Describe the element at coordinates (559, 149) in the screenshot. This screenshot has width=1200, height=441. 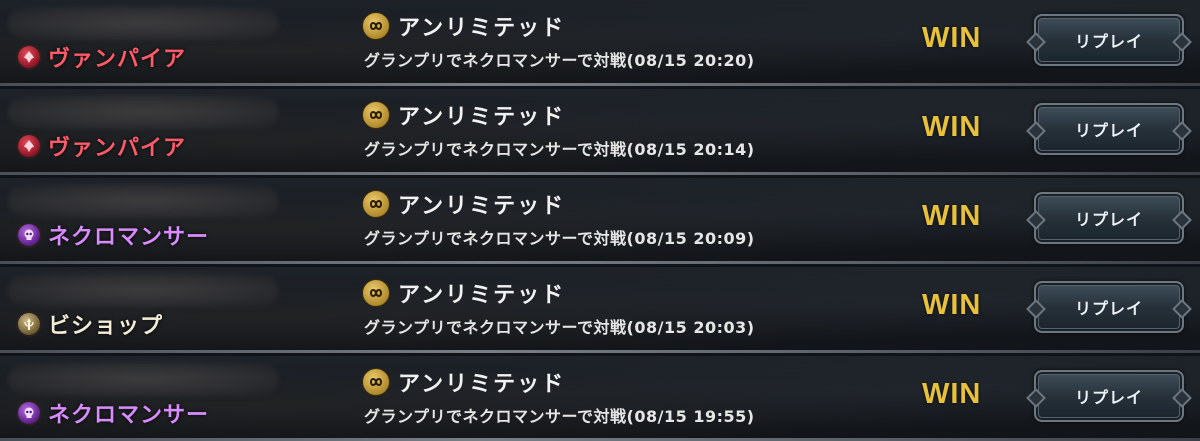
I see `match-description: グランプリでネクロマンサーで対戦(08/15 20:14)` at that location.